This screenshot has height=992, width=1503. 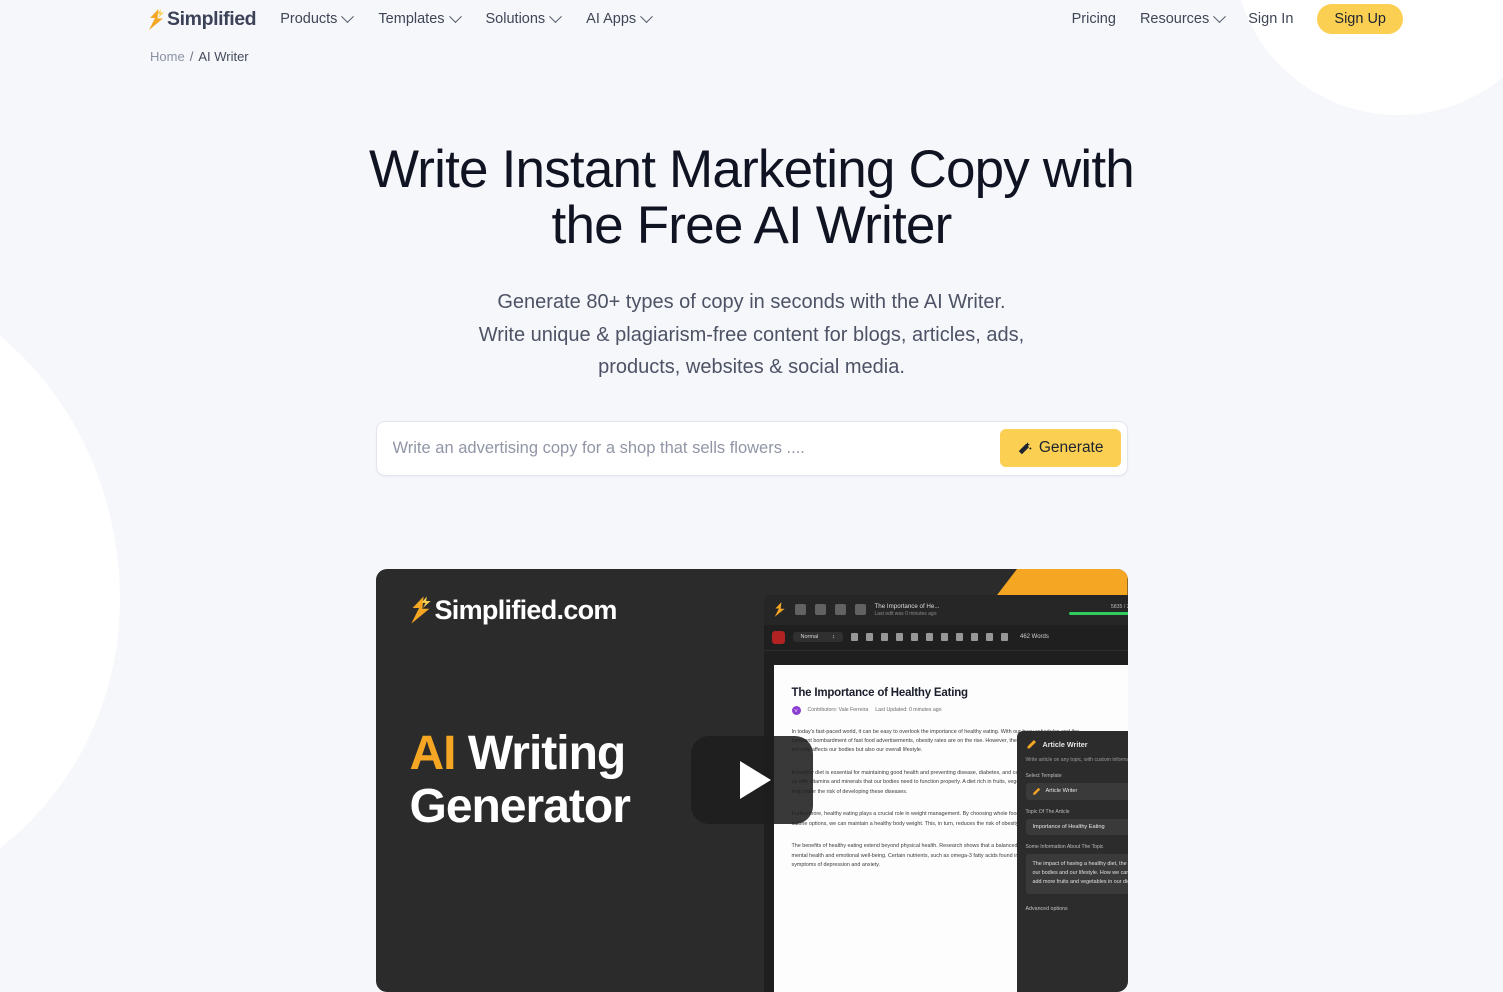 I want to click on nav-item-resources: Resources, so click(x=1183, y=18).